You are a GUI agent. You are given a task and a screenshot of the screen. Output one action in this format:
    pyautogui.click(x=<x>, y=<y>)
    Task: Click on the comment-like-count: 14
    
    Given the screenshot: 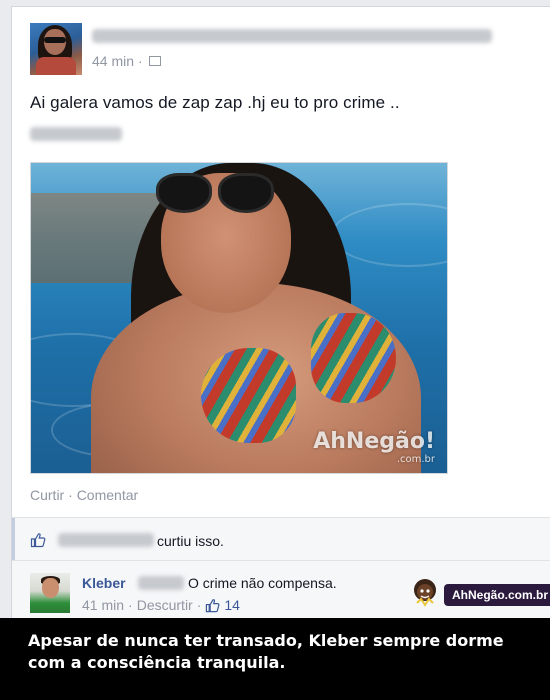 What is the action you would take?
    pyautogui.click(x=232, y=605)
    